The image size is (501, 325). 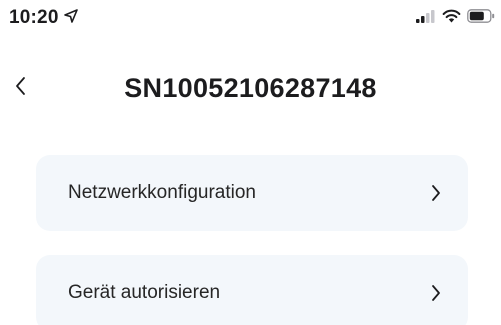 I want to click on status-time: 10:20, so click(x=34, y=17).